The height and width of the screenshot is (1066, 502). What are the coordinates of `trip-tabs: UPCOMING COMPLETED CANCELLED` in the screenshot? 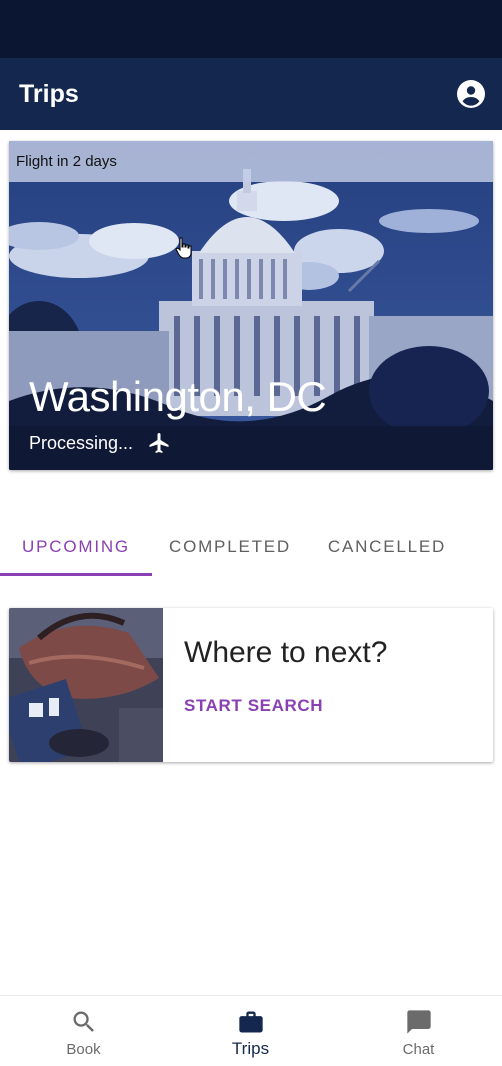 It's located at (251, 547).